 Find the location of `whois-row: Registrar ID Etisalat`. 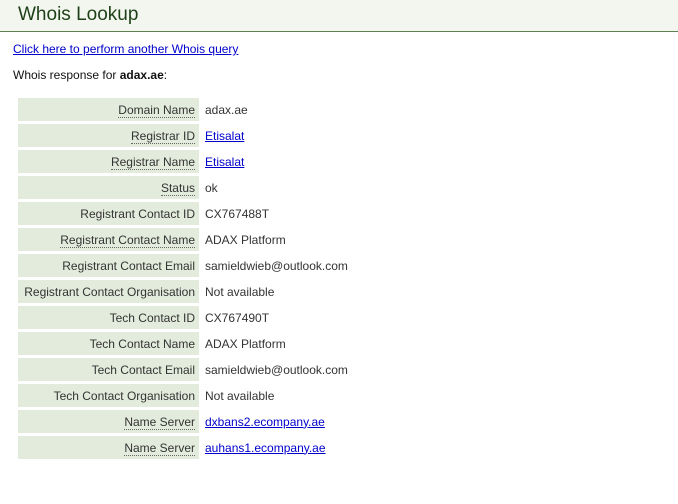

whois-row: Registrar ID Etisalat is located at coordinates (213, 135).